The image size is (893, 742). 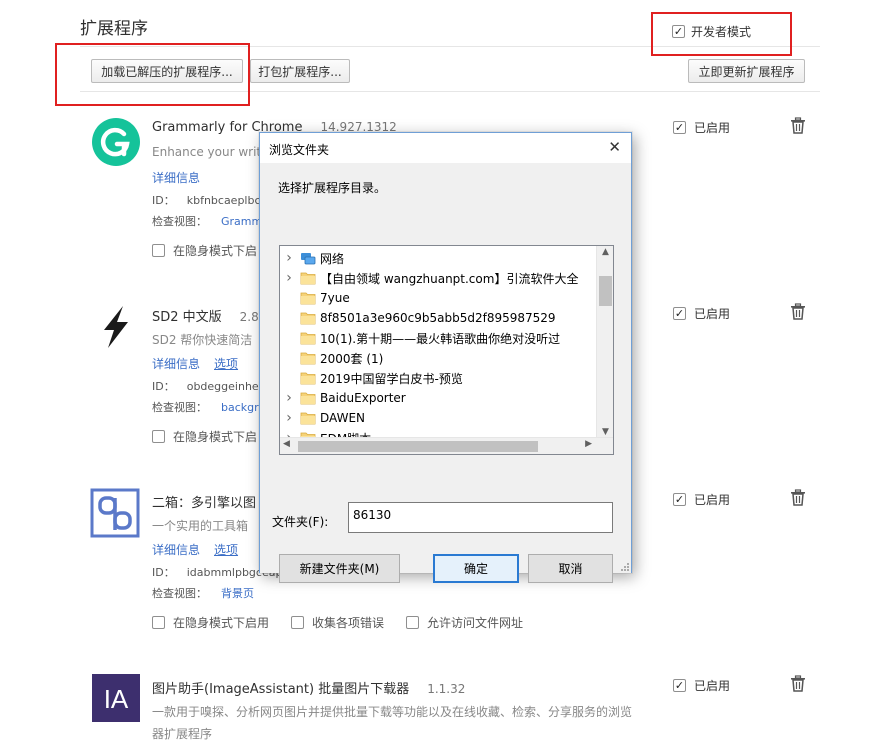 I want to click on extension-id: ID： obdeggeinhegc, so click(x=212, y=386).